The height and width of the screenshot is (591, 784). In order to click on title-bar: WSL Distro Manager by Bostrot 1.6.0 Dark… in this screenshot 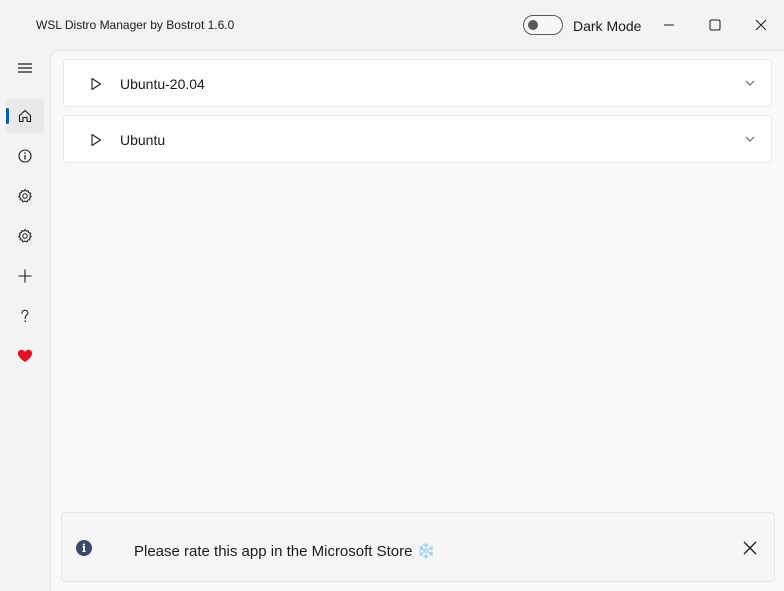, I will do `click(392, 25)`.